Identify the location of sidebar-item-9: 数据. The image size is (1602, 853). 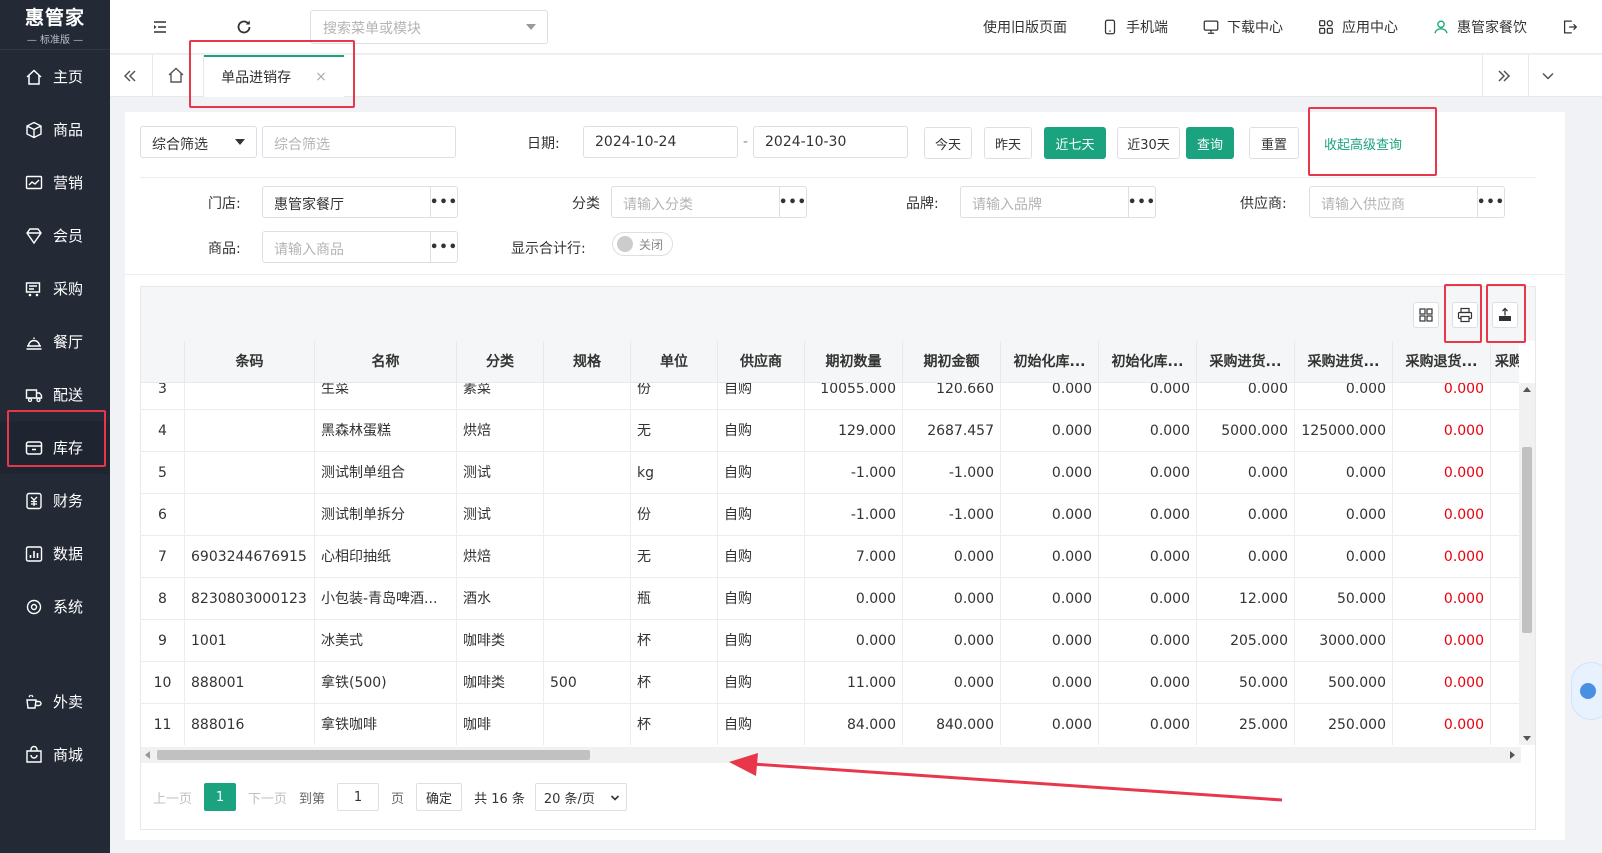
(55, 553).